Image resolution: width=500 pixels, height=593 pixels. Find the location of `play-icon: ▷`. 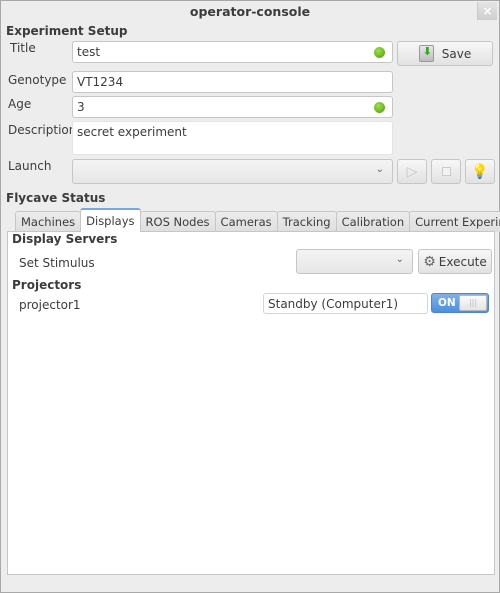

play-icon: ▷ is located at coordinates (412, 171).